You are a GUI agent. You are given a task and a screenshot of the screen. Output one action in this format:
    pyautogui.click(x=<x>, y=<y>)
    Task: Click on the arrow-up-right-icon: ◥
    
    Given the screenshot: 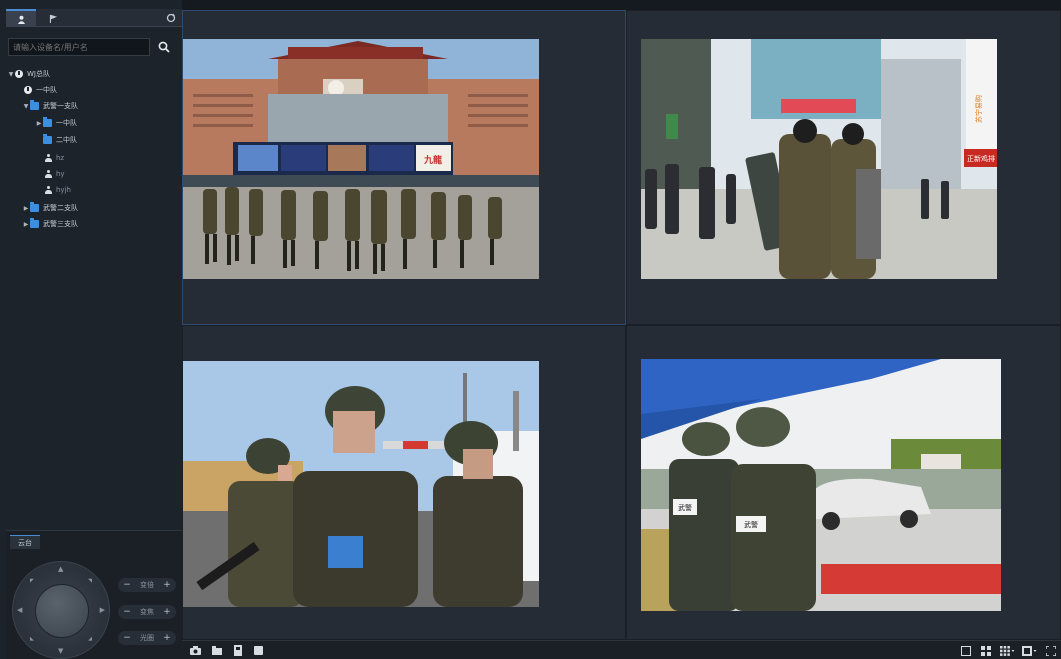 What is the action you would take?
    pyautogui.click(x=90, y=581)
    